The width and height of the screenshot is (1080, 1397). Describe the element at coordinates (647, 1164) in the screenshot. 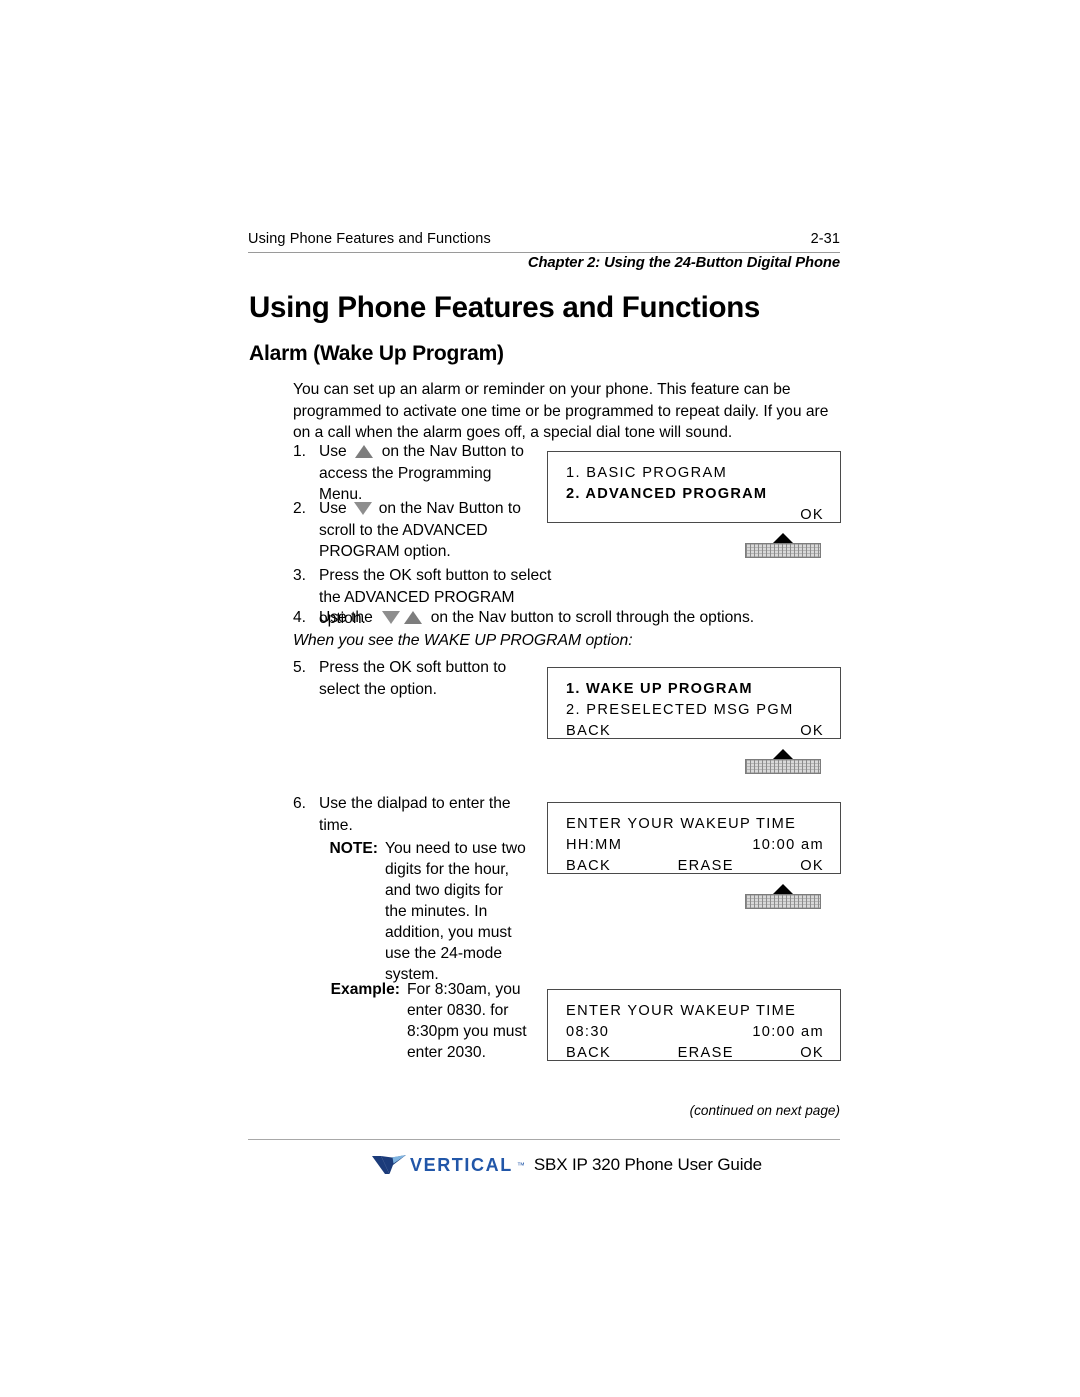

I see `footer-guide-title: SBX IP 320 Phone User Guide` at that location.